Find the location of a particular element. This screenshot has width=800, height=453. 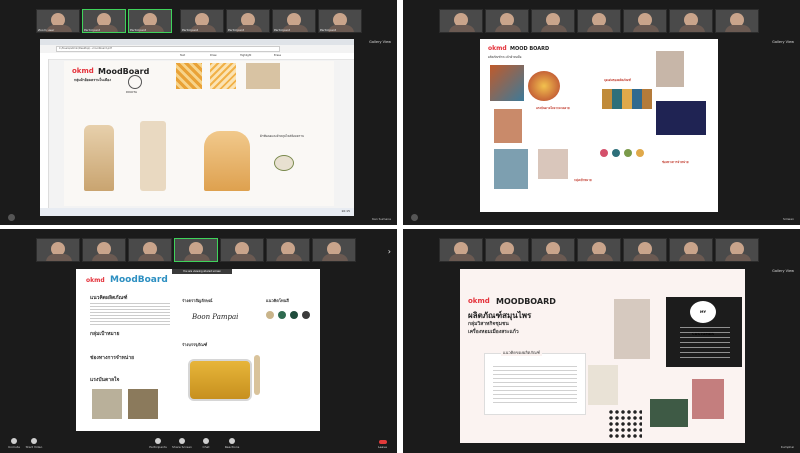

reactions-button: Reactions is located at coordinates (232, 443).